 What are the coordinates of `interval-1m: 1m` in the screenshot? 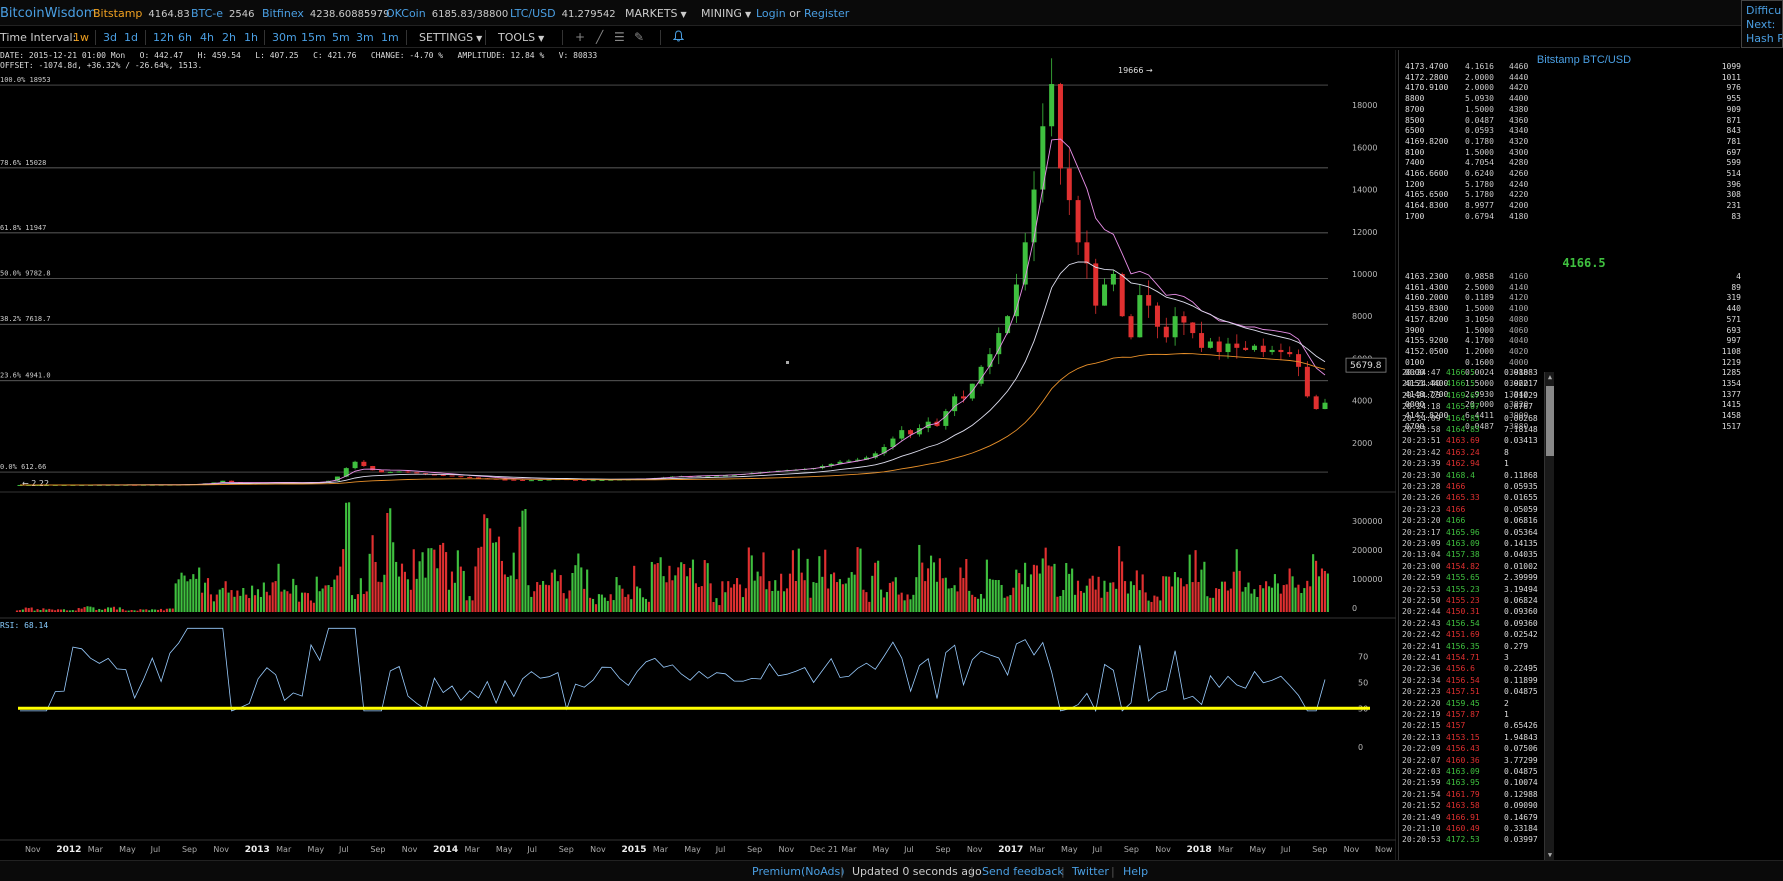 It's located at (390, 37).